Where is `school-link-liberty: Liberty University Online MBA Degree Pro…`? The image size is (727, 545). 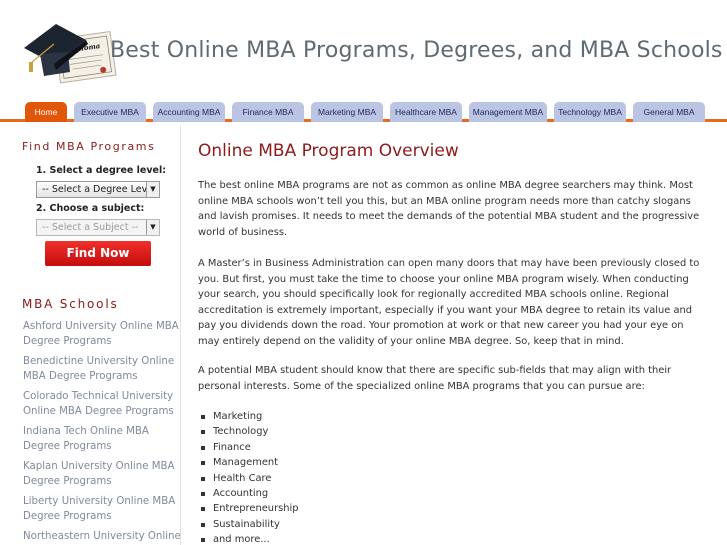
school-link-liberty: Liberty University Online MBA Degree Pro… is located at coordinates (102, 509).